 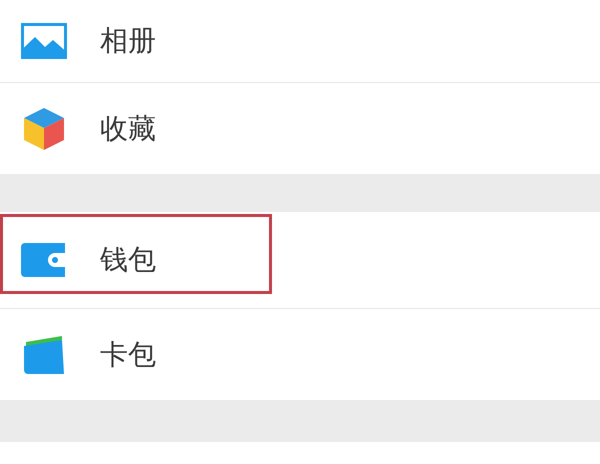 What do you see at coordinates (128, 260) in the screenshot?
I see `menu-label: 钱包` at bounding box center [128, 260].